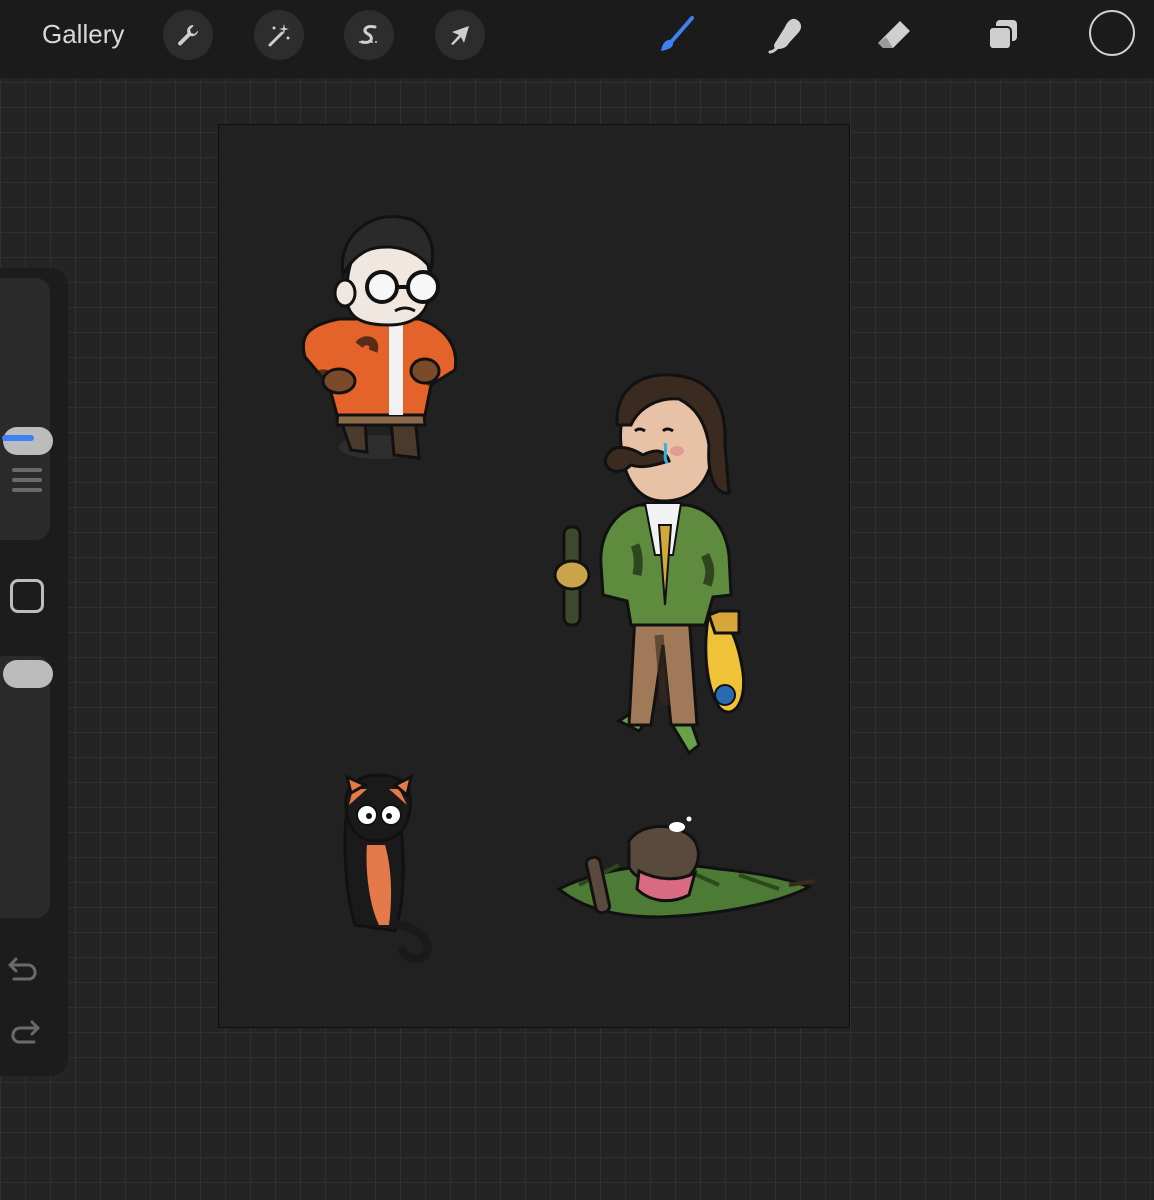 The width and height of the screenshot is (1154, 1200). Describe the element at coordinates (686, 867) in the screenshot. I see `sleeping-character` at that location.